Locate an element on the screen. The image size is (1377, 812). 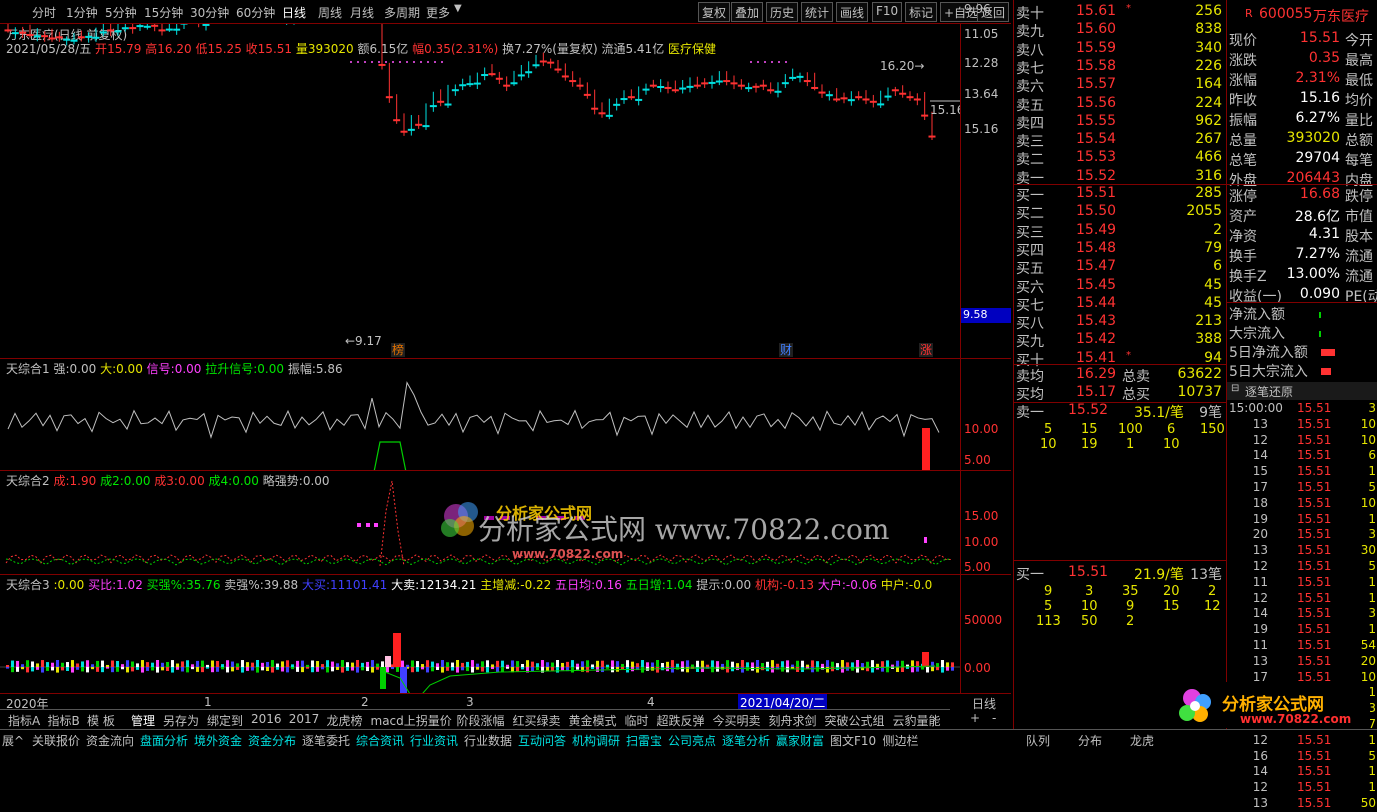
indicator-tab: 模 板 is located at coordinates (101, 720).